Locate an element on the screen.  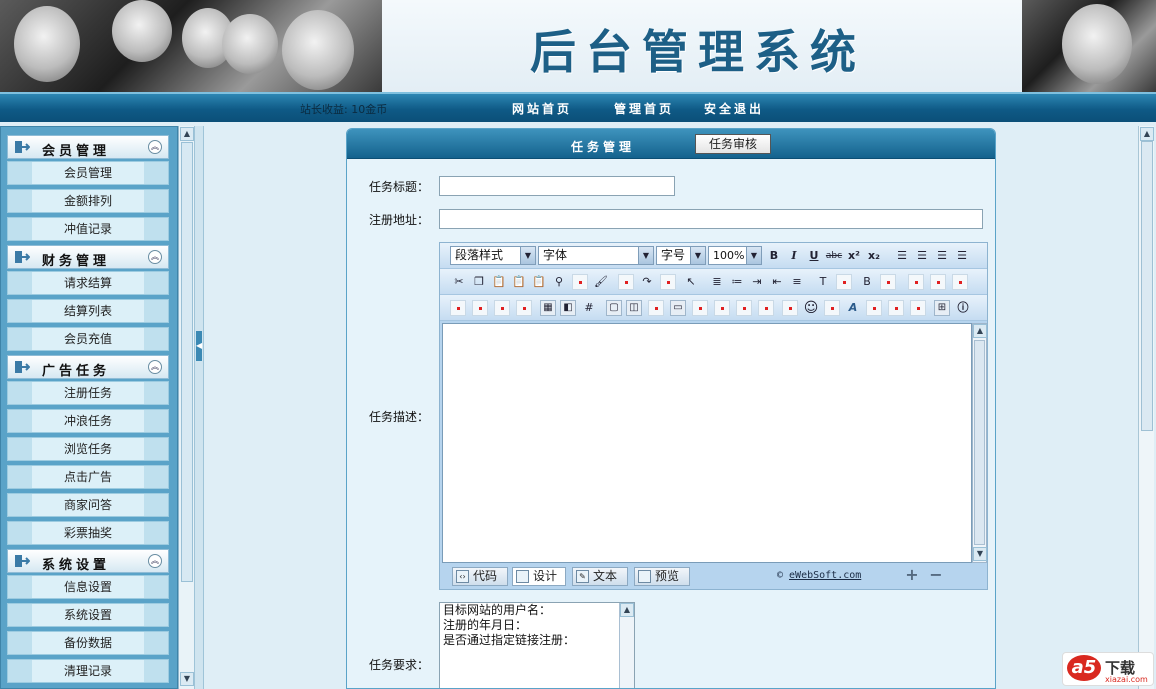
sidebar-item-member-topup: 会员充值 is located at coordinates (88, 339).